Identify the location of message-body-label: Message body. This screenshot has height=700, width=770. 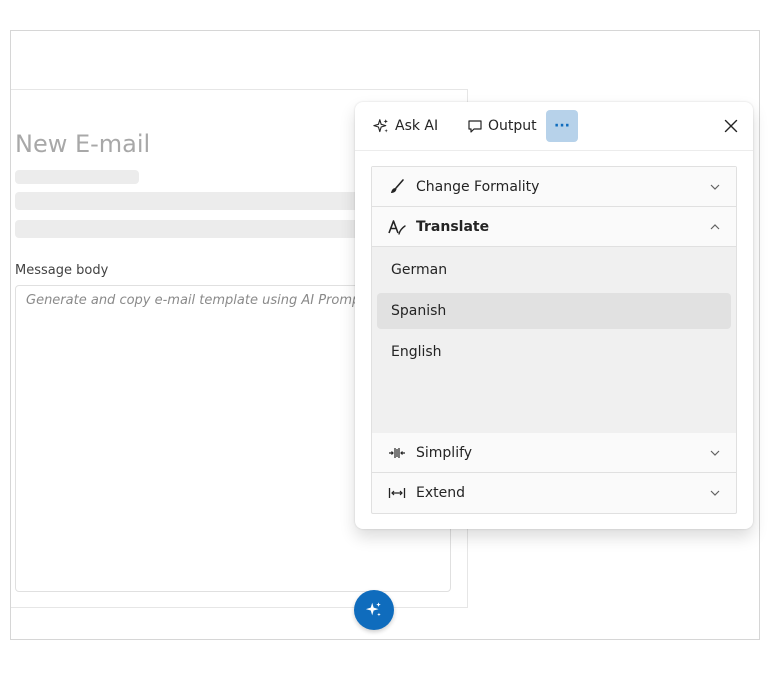
(62, 270).